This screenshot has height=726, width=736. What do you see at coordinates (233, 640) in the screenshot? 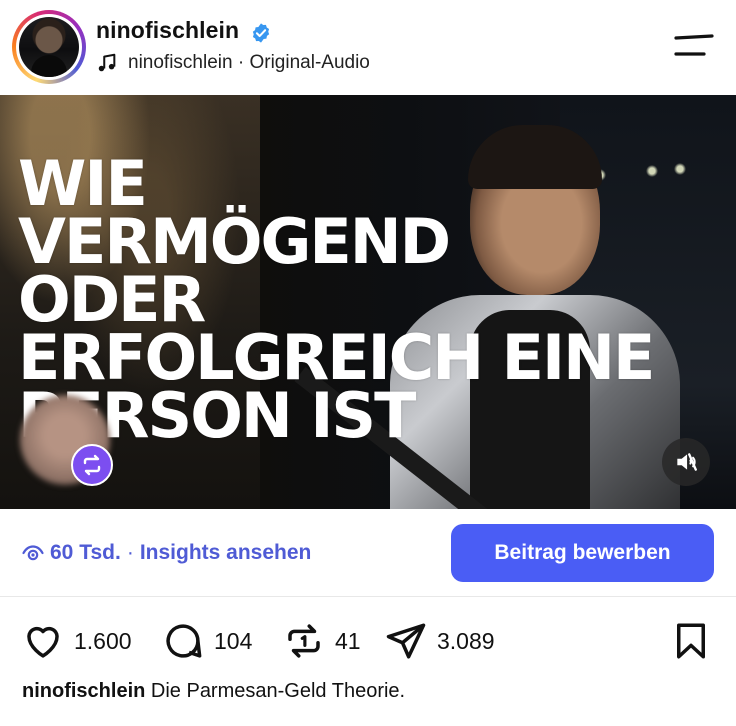
I see `comment-count: 104` at bounding box center [233, 640].